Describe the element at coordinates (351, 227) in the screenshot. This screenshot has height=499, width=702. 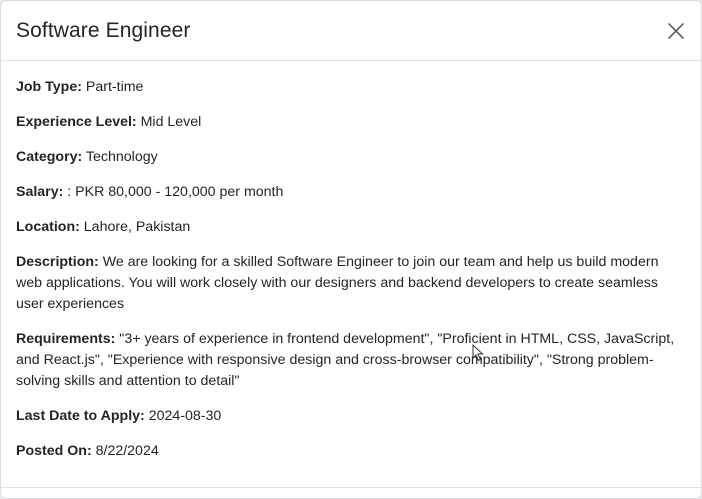
I see `location-field: Location: Lahore, Pakistan` at that location.